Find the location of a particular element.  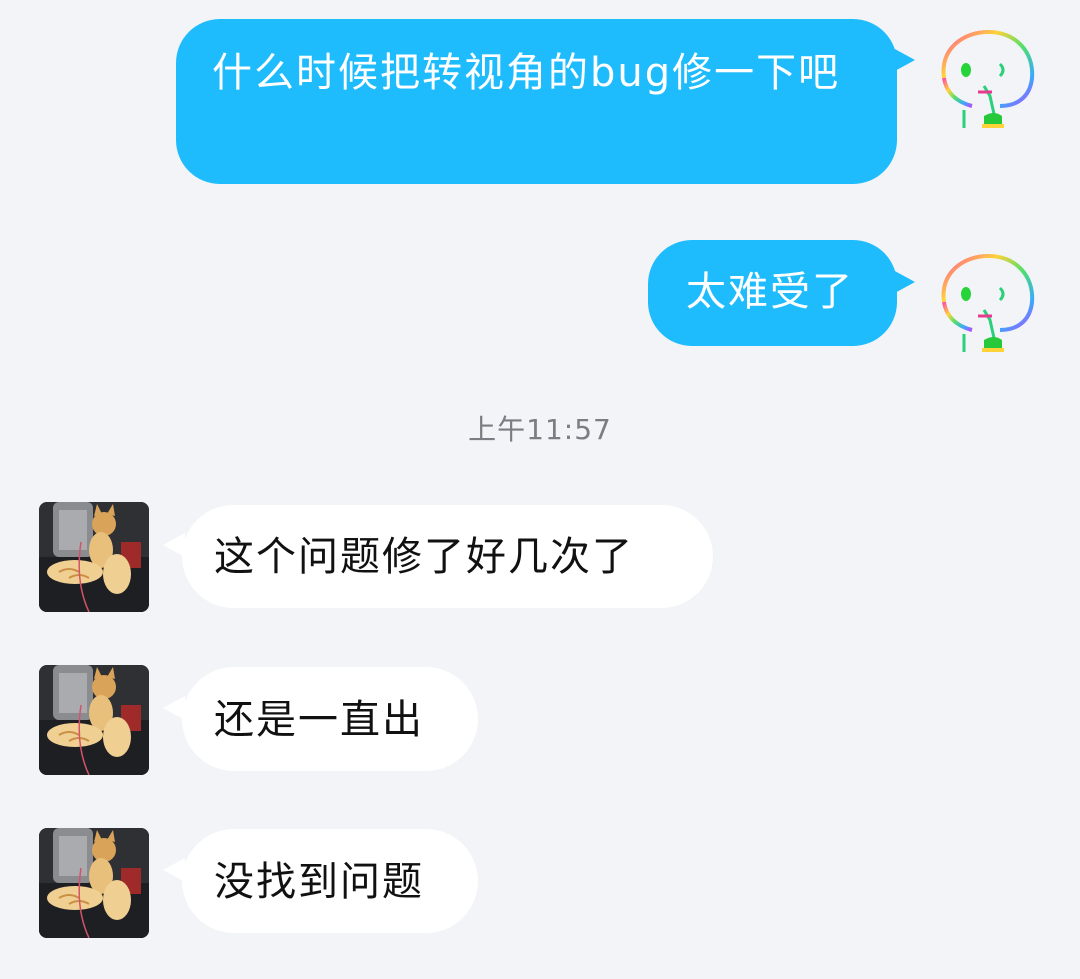

message-text: 什么时候把转视角的bug修一下吧 is located at coordinates (526, 73).